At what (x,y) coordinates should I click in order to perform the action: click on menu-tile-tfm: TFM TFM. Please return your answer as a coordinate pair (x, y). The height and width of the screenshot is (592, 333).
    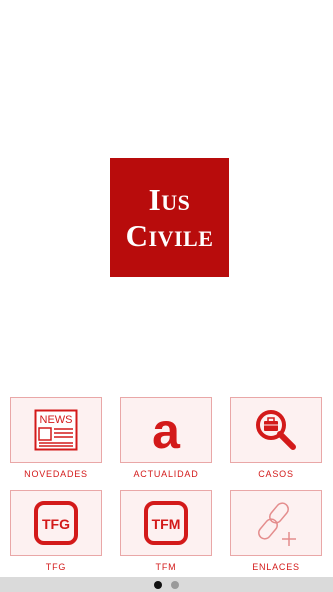
    Looking at the image, I should click on (166, 531).